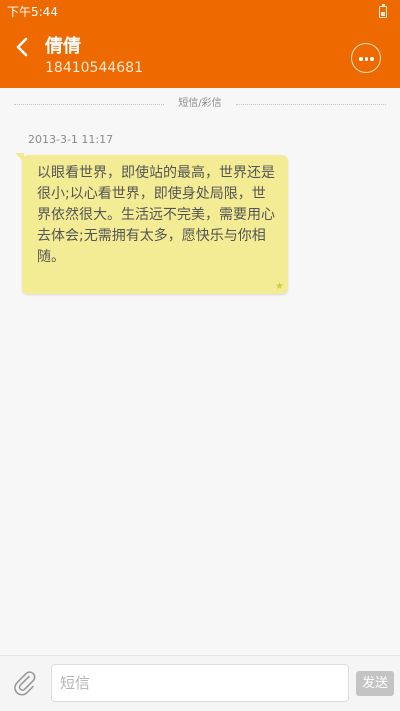 This screenshot has width=400, height=711. I want to click on star-icon: ★, so click(279, 286).